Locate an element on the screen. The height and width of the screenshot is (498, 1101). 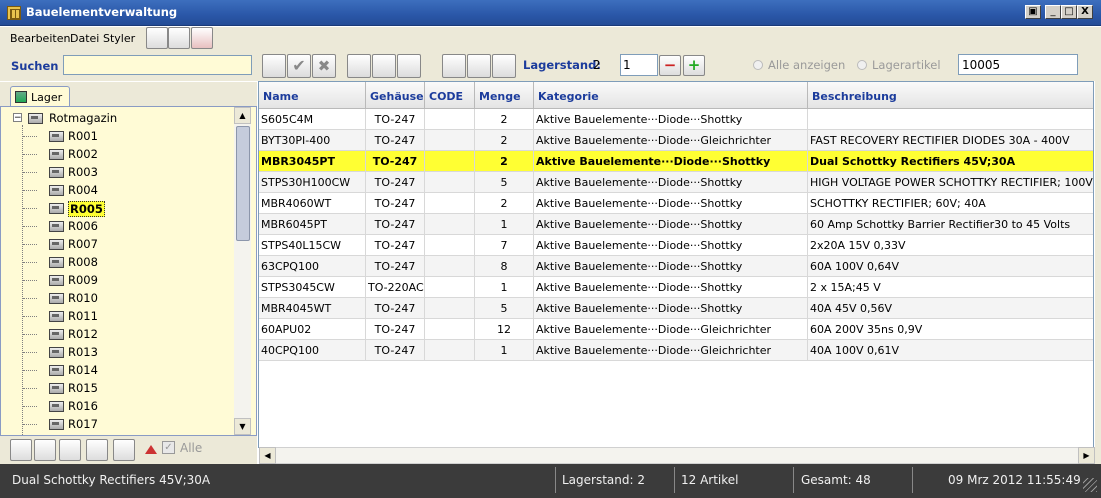
tree-item-label: R013 is located at coordinates (83, 352).